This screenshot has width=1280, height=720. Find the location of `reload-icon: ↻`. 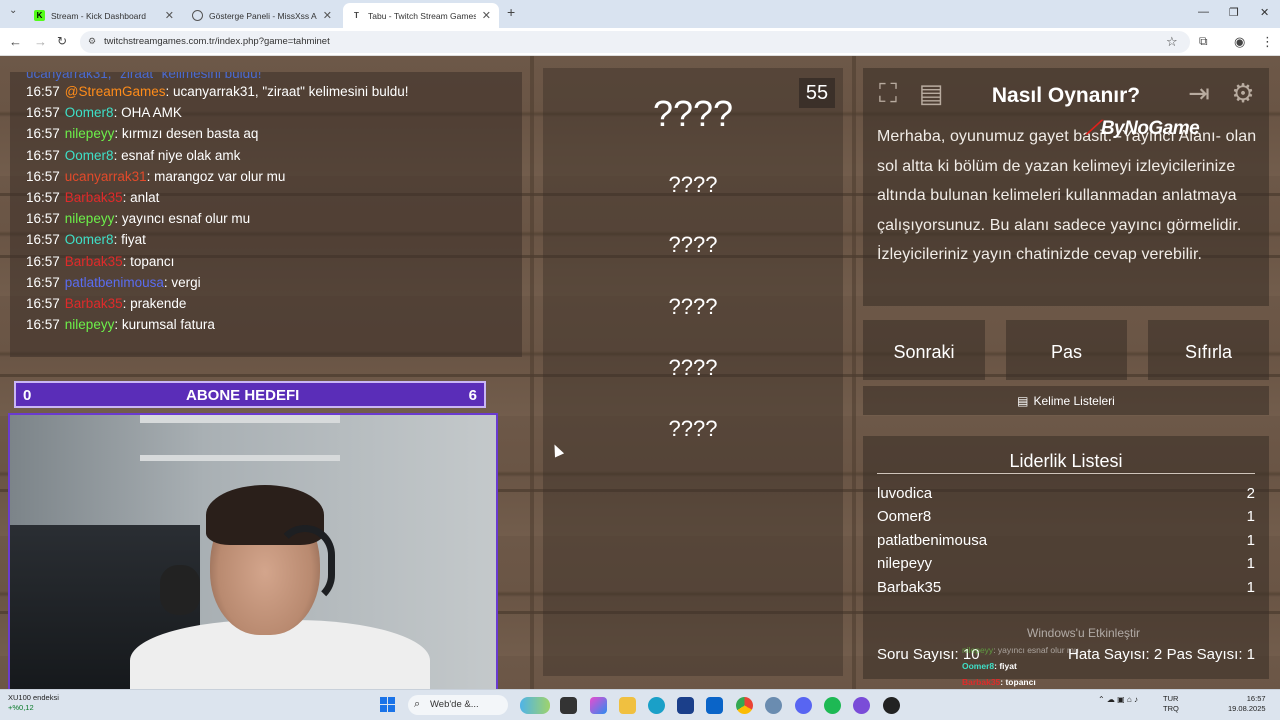

reload-icon: ↻ is located at coordinates (62, 41).